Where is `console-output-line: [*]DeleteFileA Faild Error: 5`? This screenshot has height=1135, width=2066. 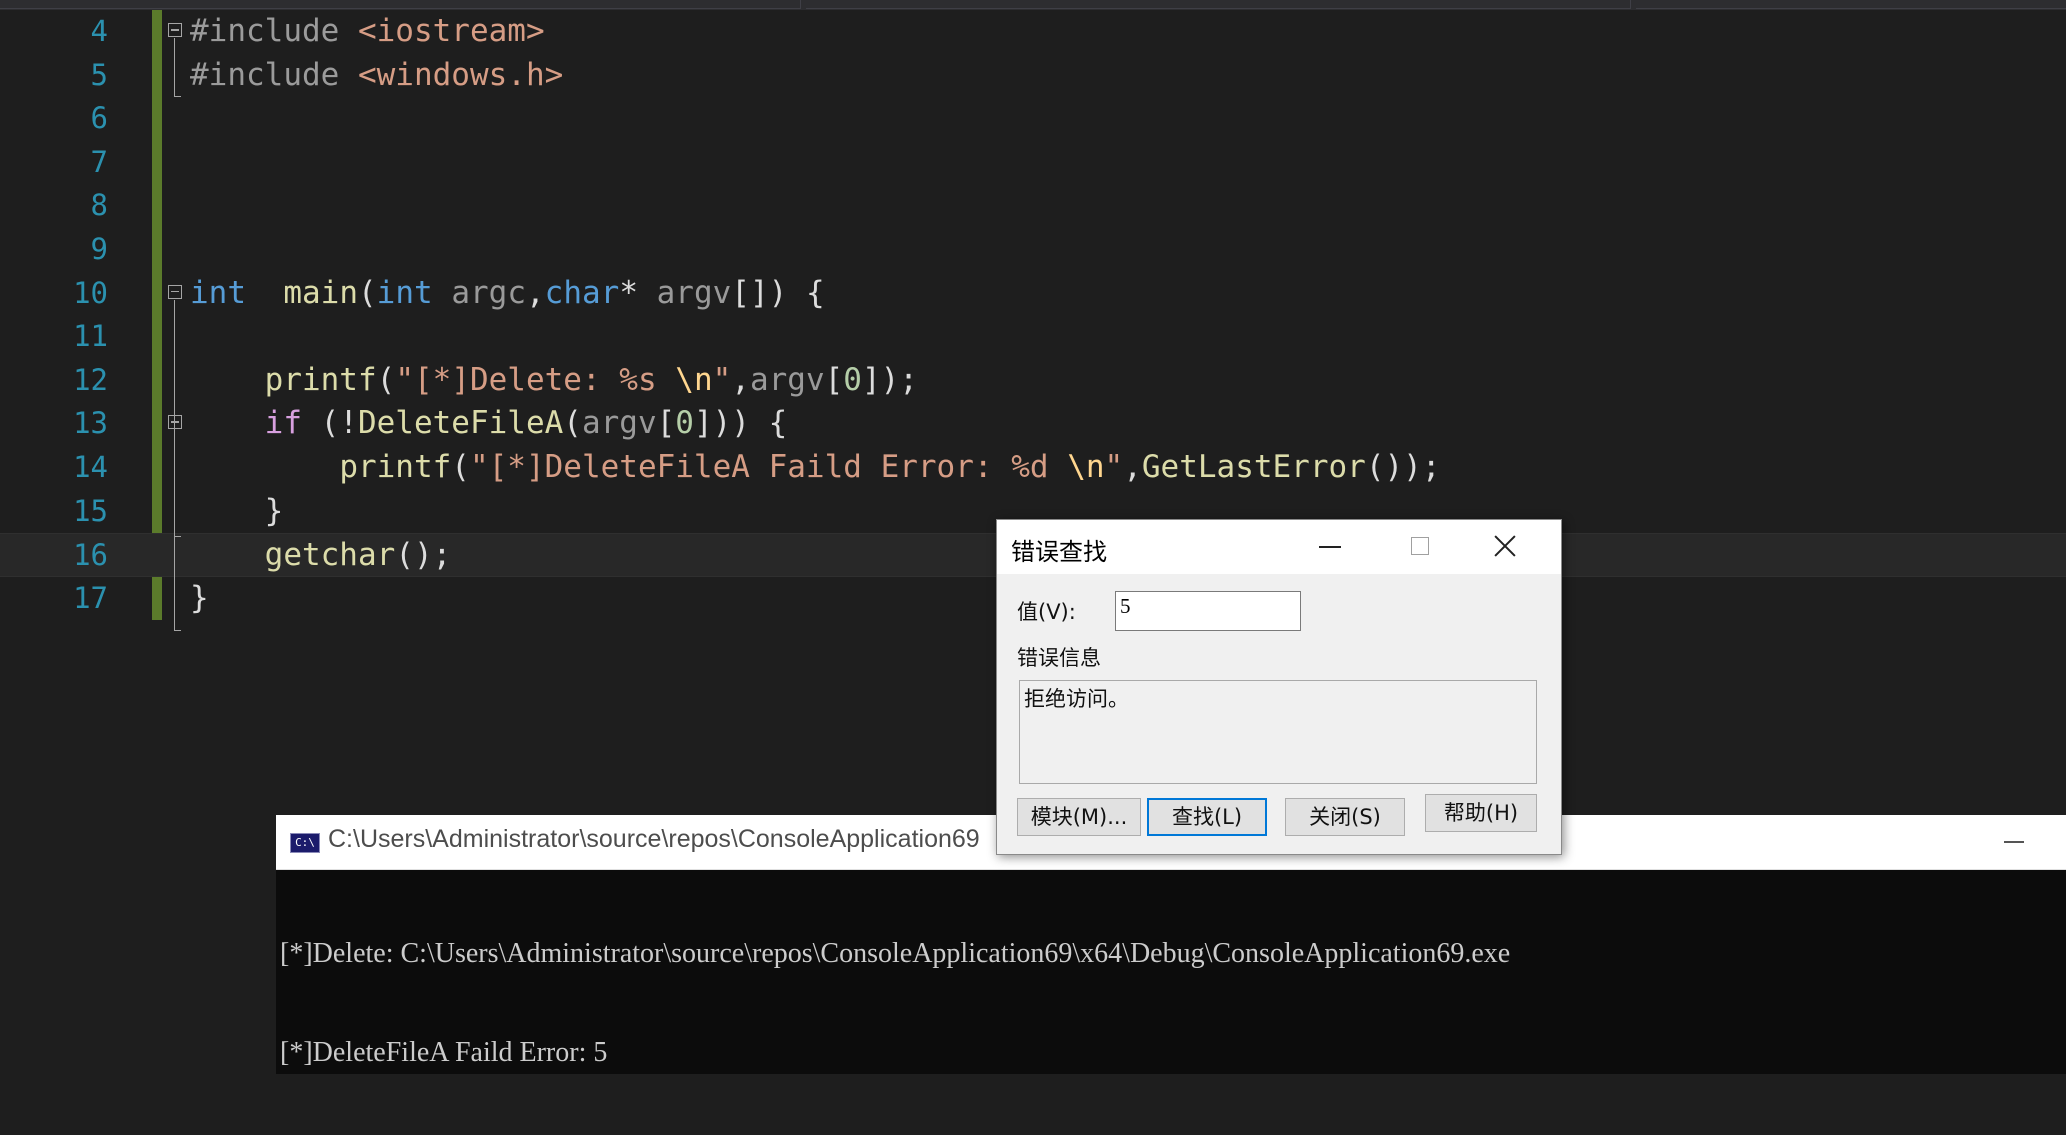 console-output-line: [*]DeleteFileA Faild Error: 5 is located at coordinates (444, 1052).